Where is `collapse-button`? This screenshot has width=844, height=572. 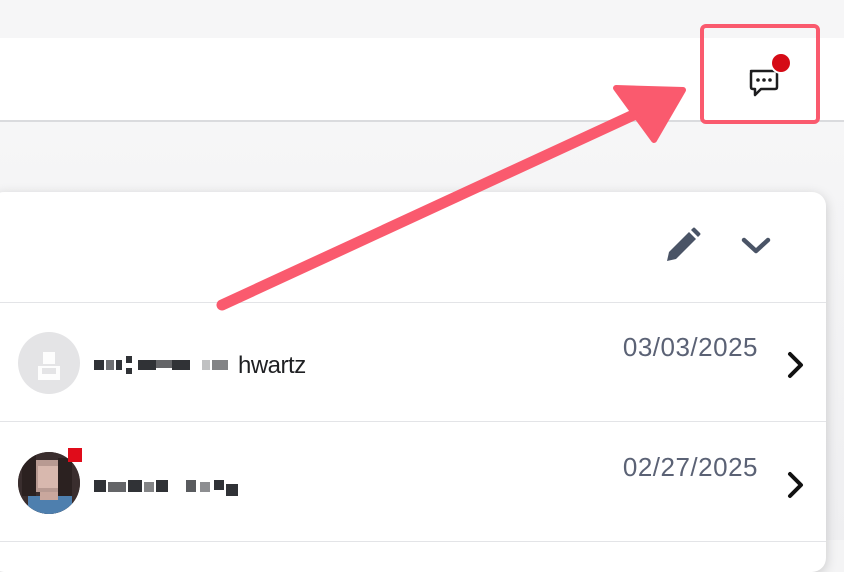
collapse-button is located at coordinates (756, 246).